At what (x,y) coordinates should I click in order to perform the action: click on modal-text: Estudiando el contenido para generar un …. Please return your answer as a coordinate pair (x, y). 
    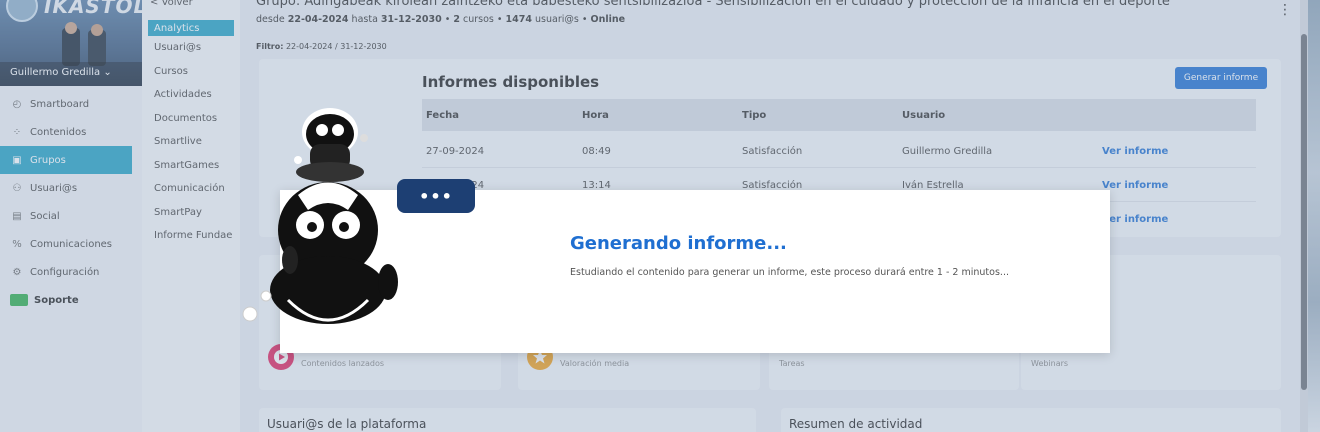
    Looking at the image, I should click on (789, 272).